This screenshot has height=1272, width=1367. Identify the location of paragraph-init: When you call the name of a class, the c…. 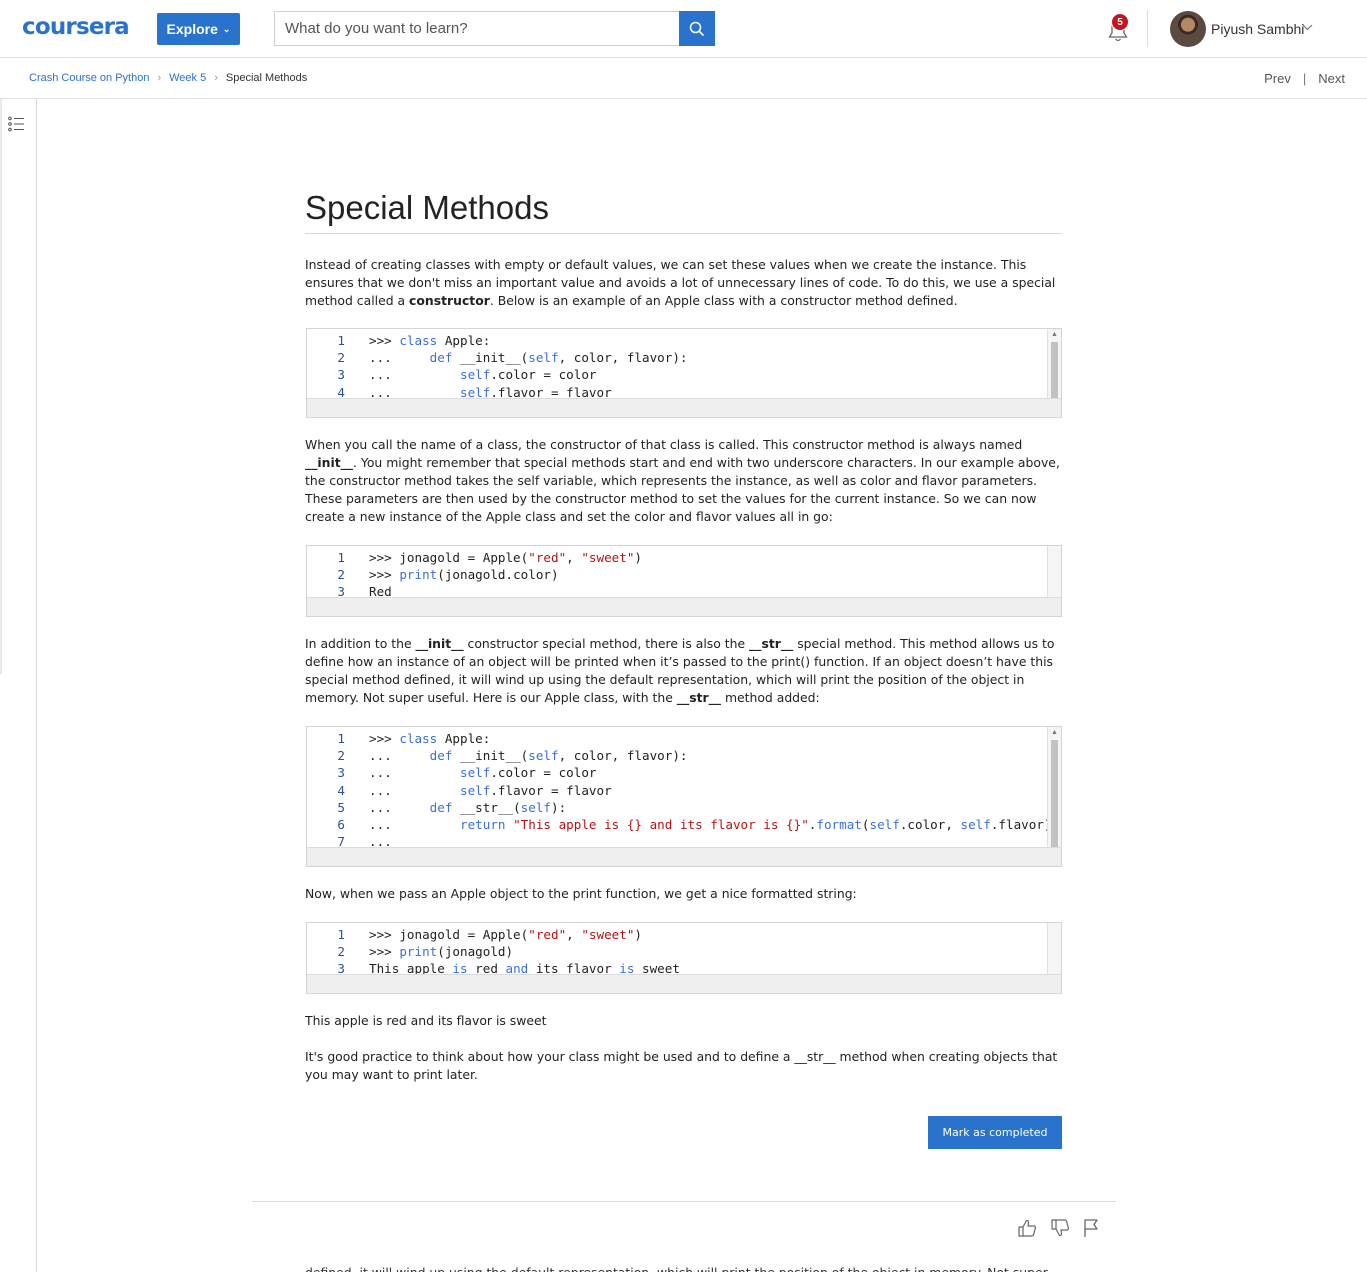
(682, 480).